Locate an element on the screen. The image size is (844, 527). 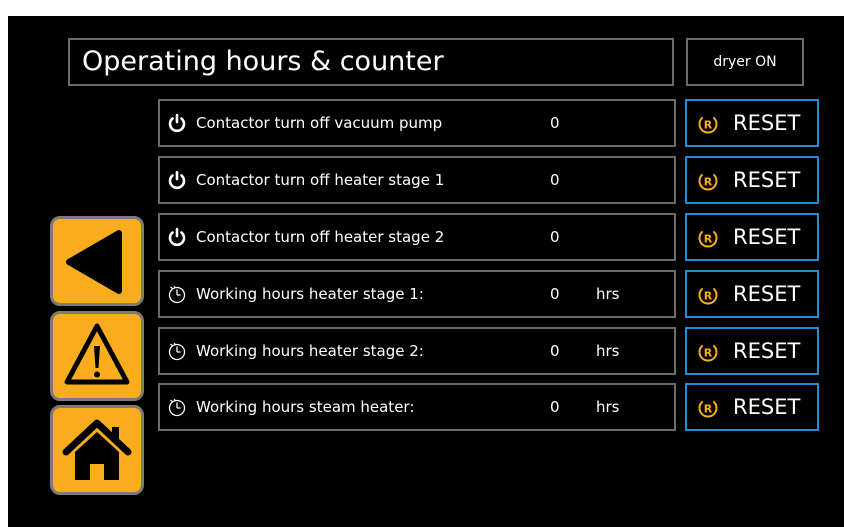
counter-row-heater-stage-1-contactor: Contactor turn off heater stage 1 0 is located at coordinates (417, 180).